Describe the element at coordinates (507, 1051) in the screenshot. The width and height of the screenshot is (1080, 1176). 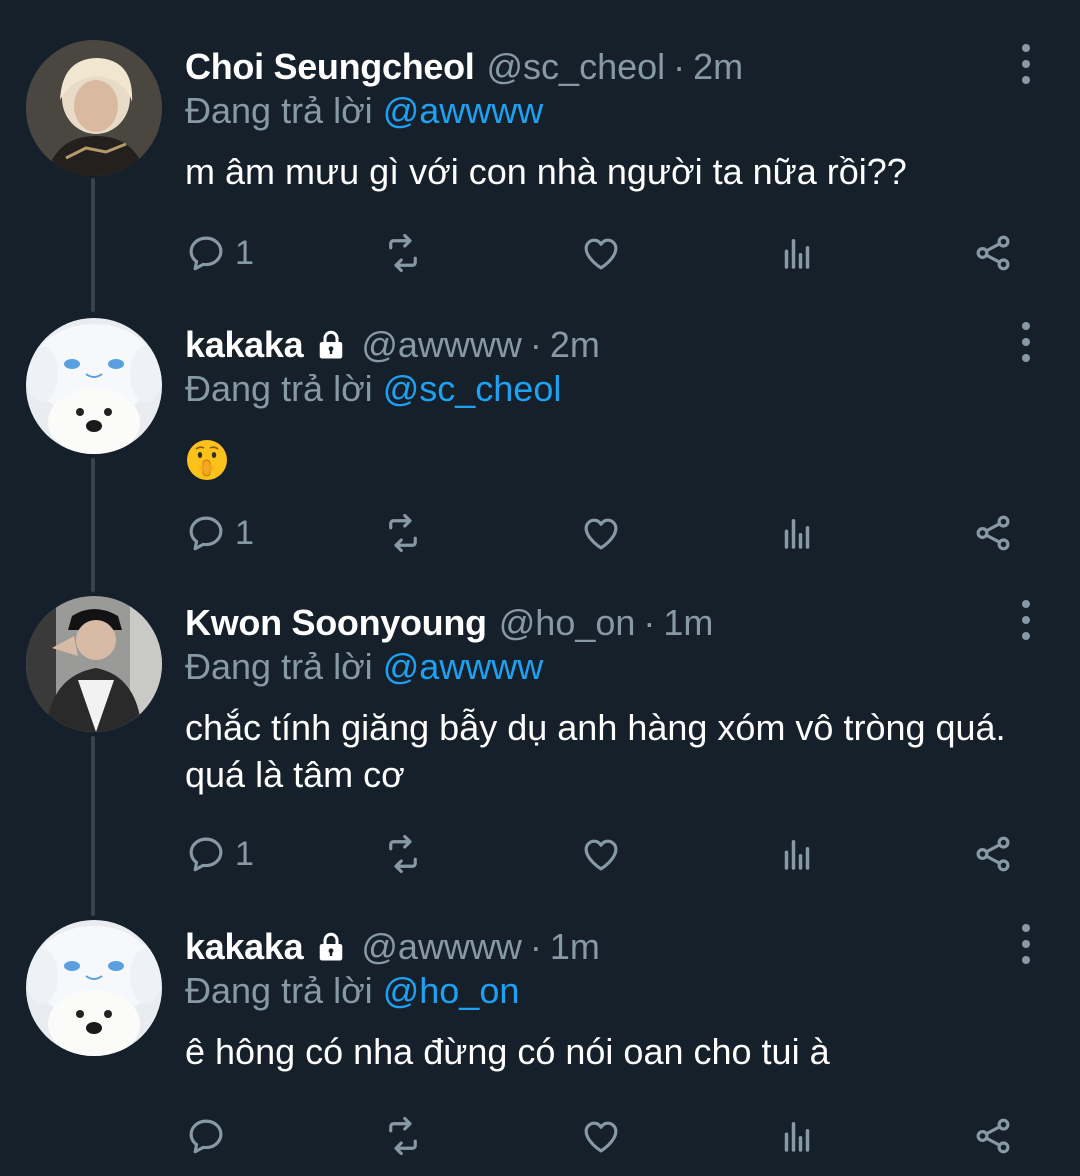
I see `tweet-text: ê hông có nha đừng có nói oan cho tui à` at that location.